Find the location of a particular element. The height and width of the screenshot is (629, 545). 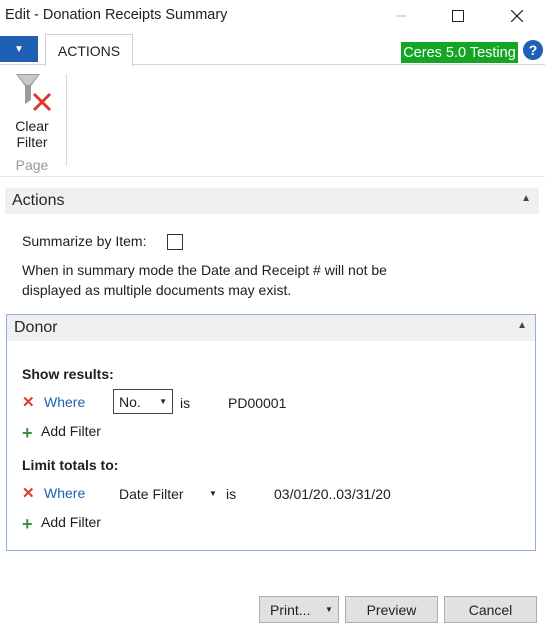

donor-section-title: Donor is located at coordinates (36, 327).